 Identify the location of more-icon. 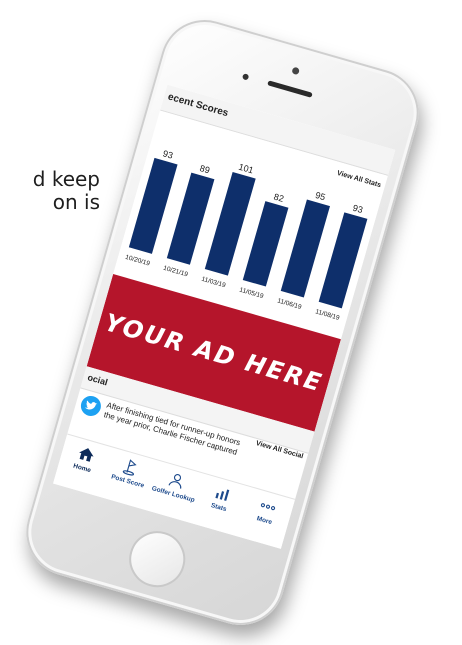
(268, 507).